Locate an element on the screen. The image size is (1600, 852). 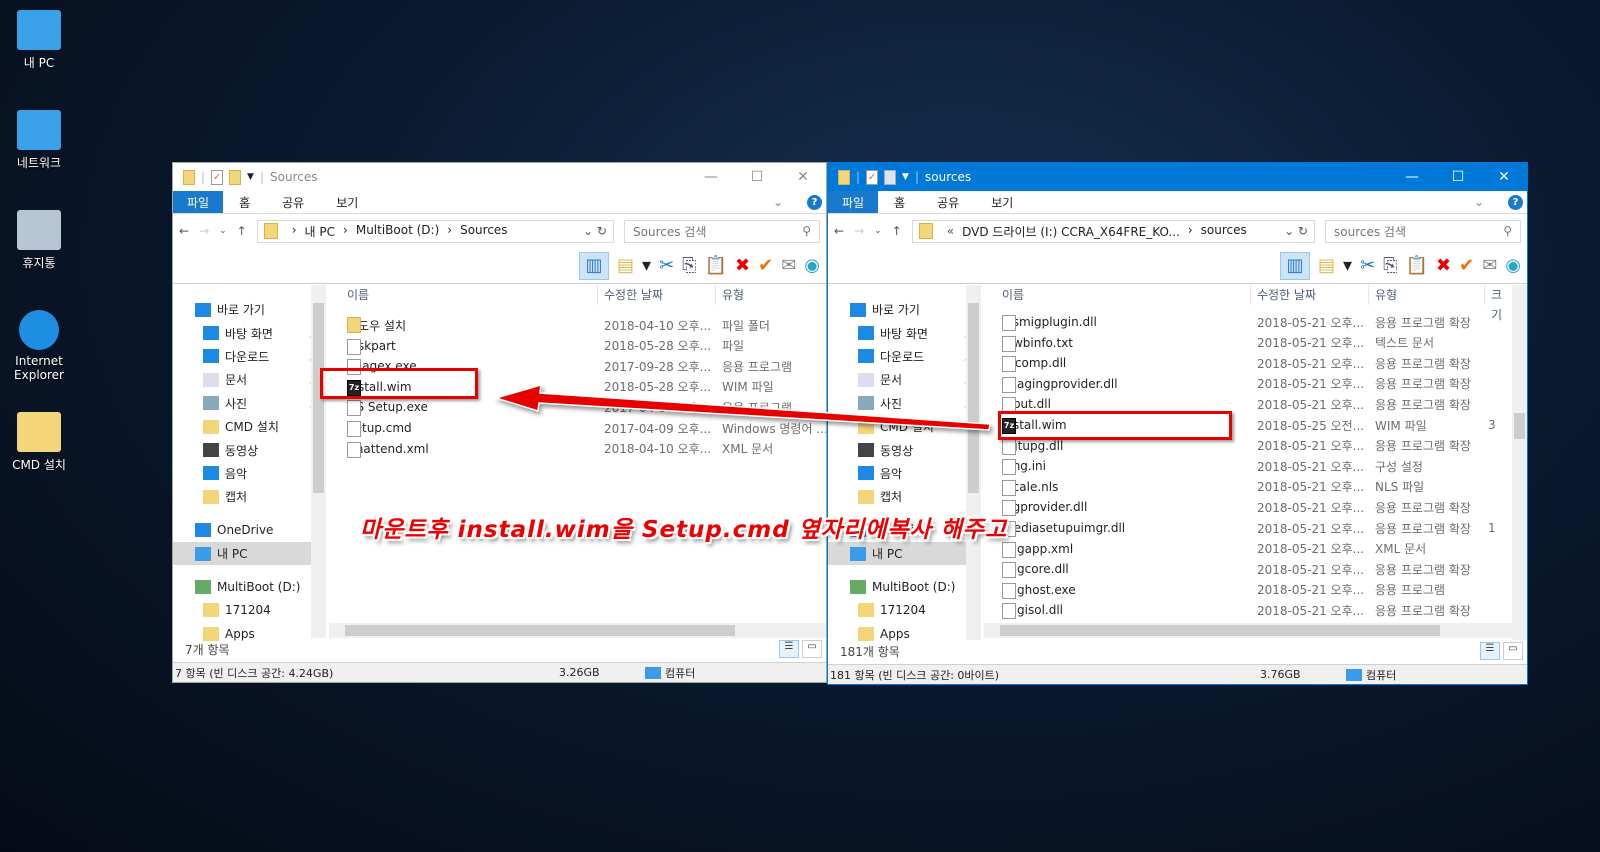
file-row: diskpart 2018-05-28 오후... 파일 is located at coordinates (577, 346).